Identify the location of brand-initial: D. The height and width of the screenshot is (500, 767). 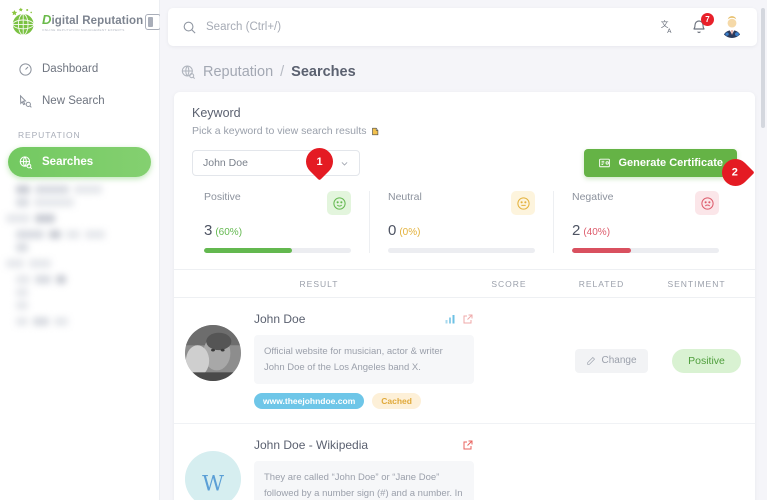
(47, 19).